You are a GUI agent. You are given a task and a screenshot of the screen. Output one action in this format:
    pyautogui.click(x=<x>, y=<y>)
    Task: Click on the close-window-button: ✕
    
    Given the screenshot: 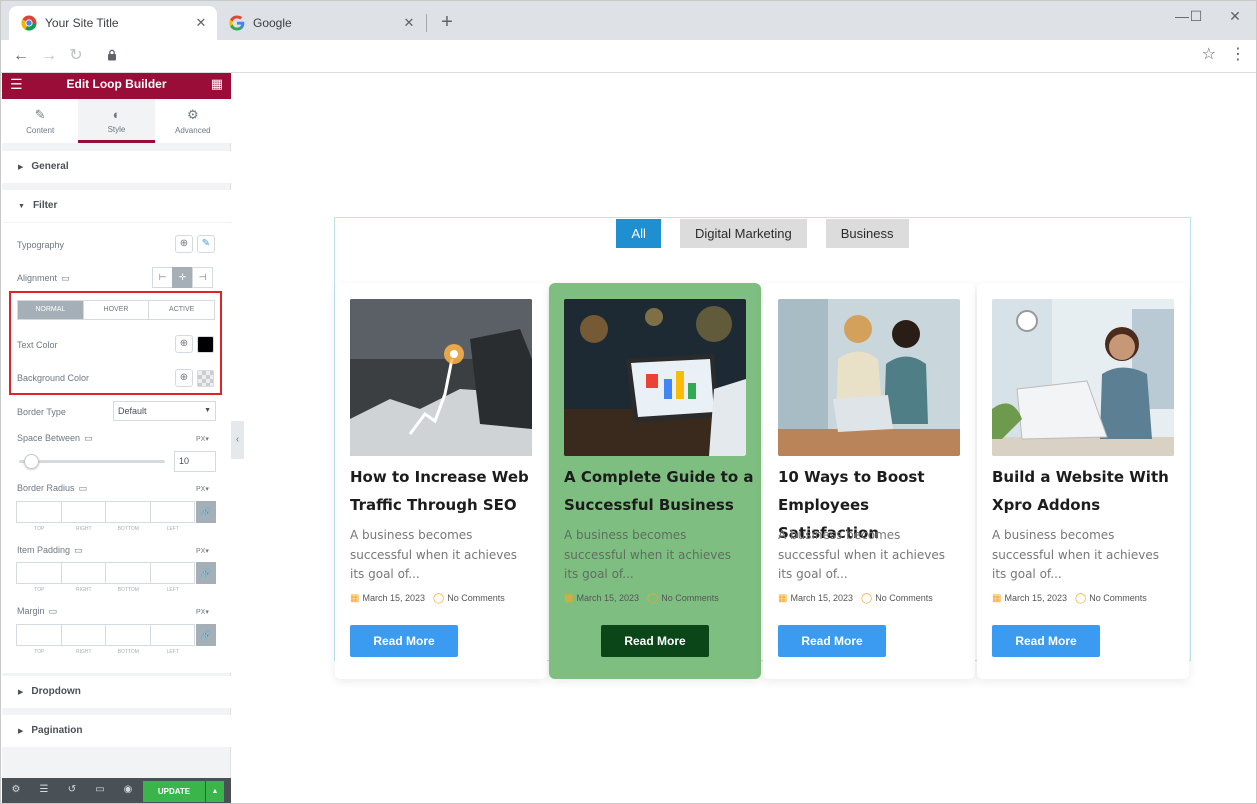 What is the action you would take?
    pyautogui.click(x=1235, y=16)
    